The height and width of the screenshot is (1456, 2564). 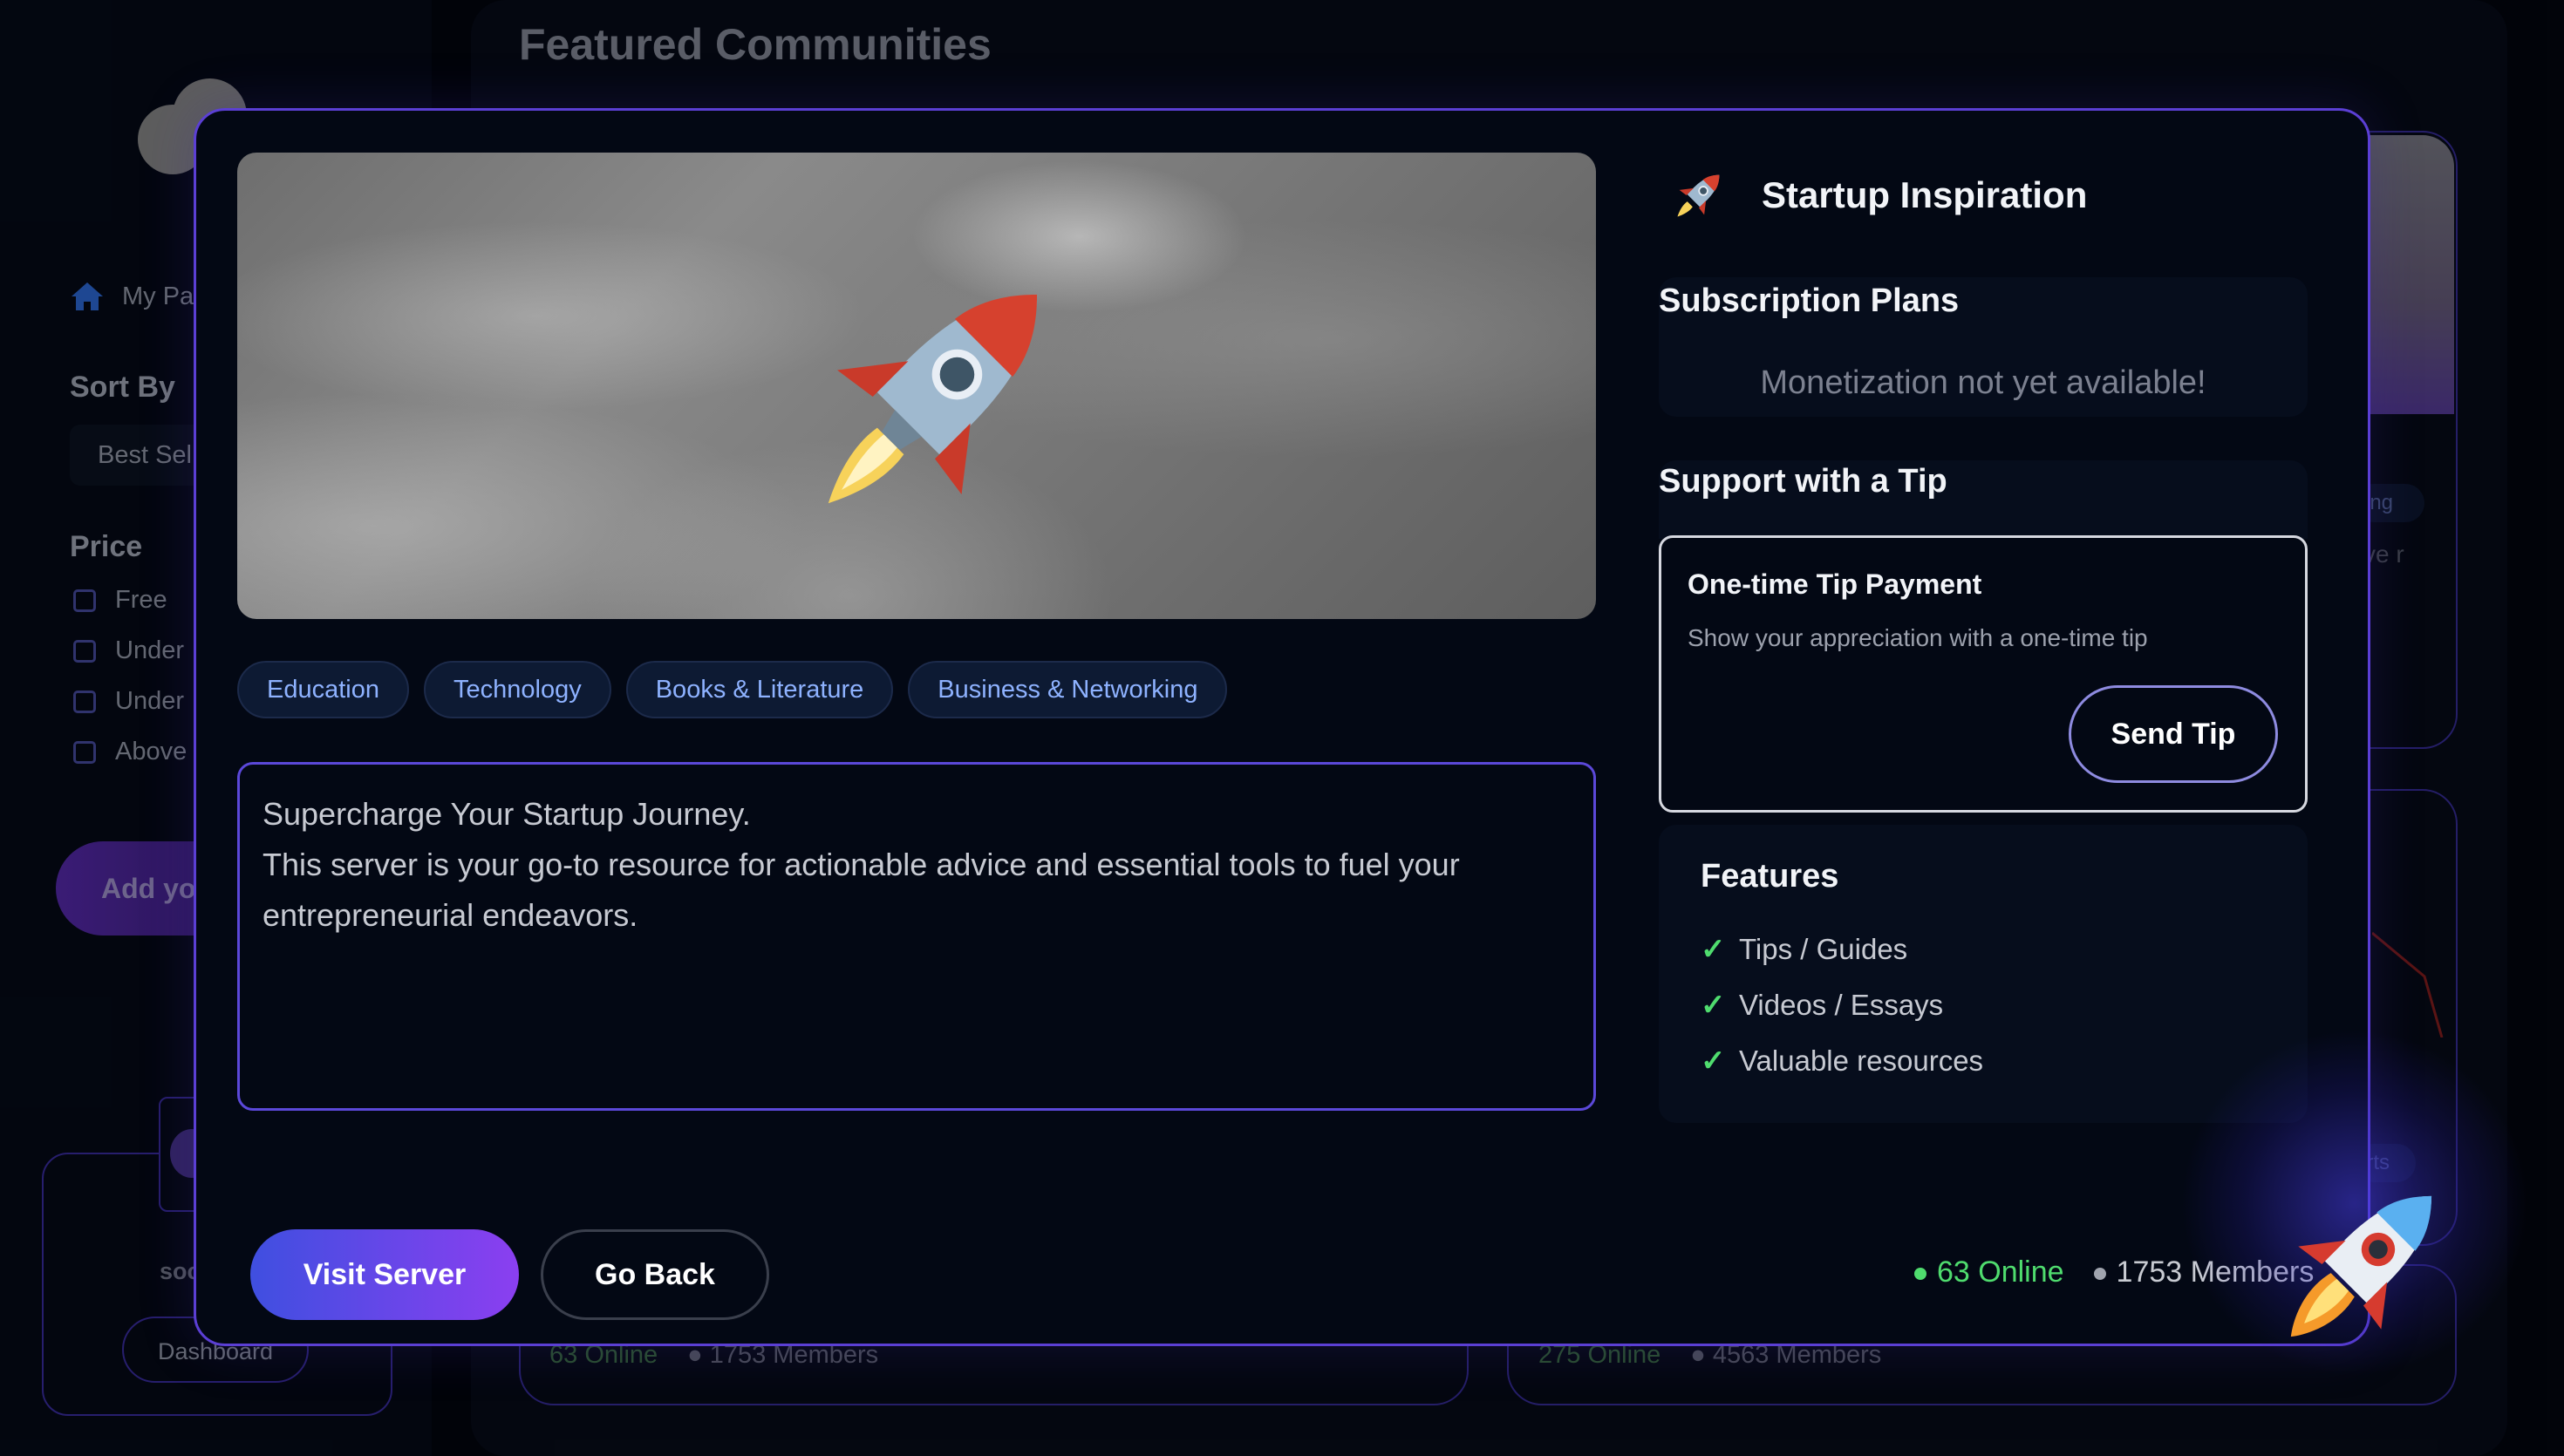 I want to click on tag-education: Education, so click(x=323, y=689).